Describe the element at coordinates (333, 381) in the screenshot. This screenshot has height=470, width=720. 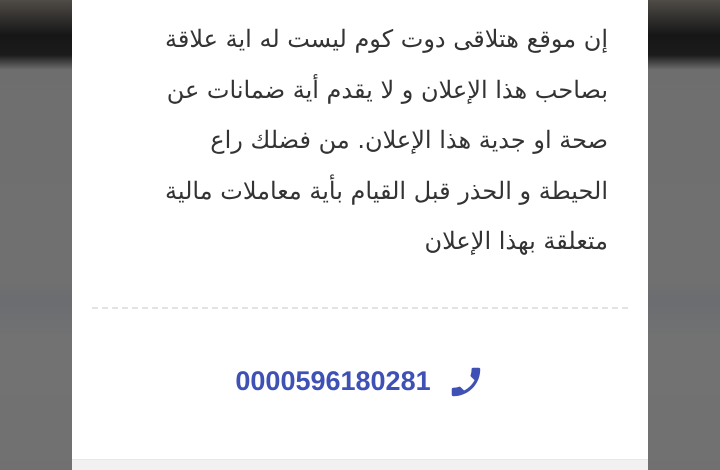
I see `phone-link: 0000596180281` at that location.